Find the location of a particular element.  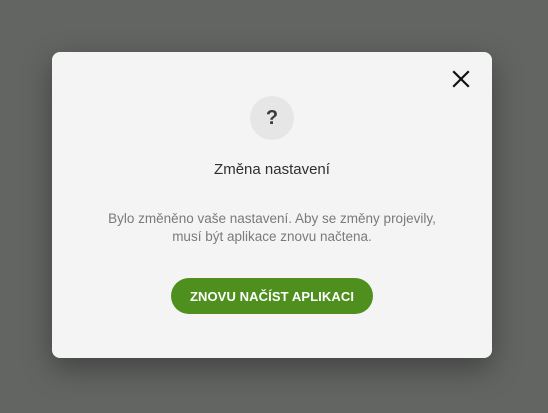

close-button is located at coordinates (461, 79).